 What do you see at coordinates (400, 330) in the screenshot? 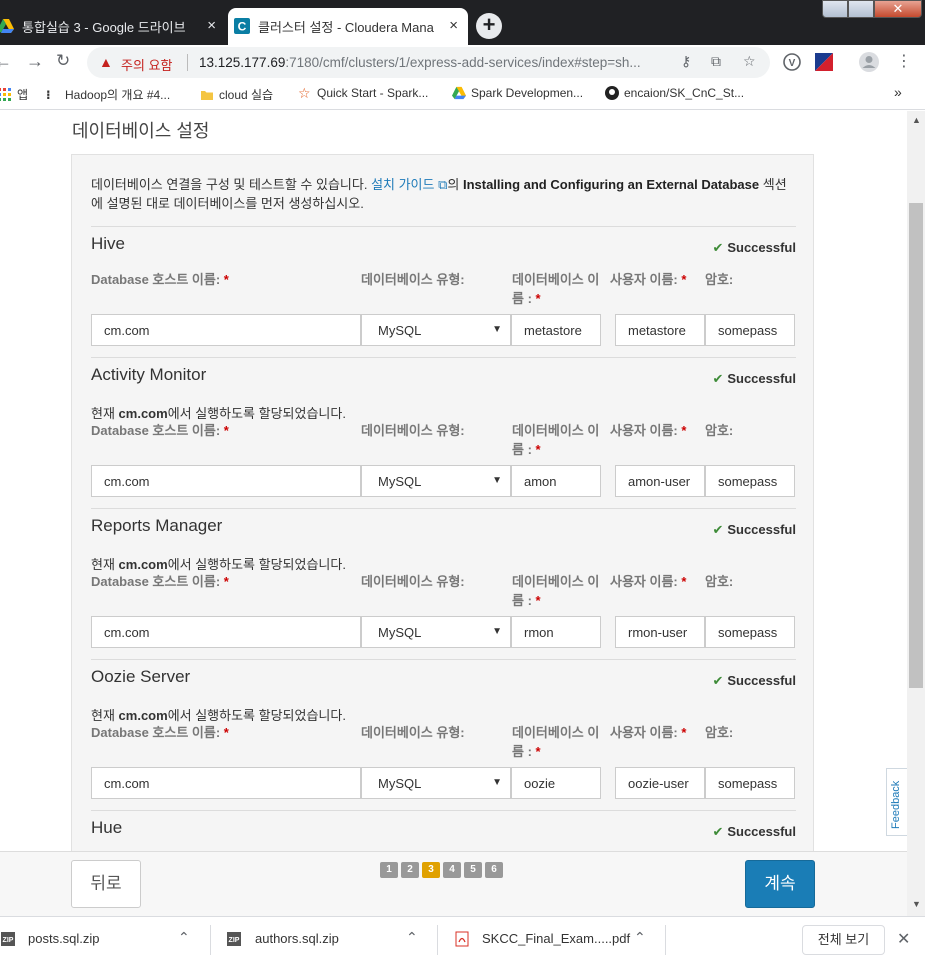
I see `db-type-value: MySQL` at bounding box center [400, 330].